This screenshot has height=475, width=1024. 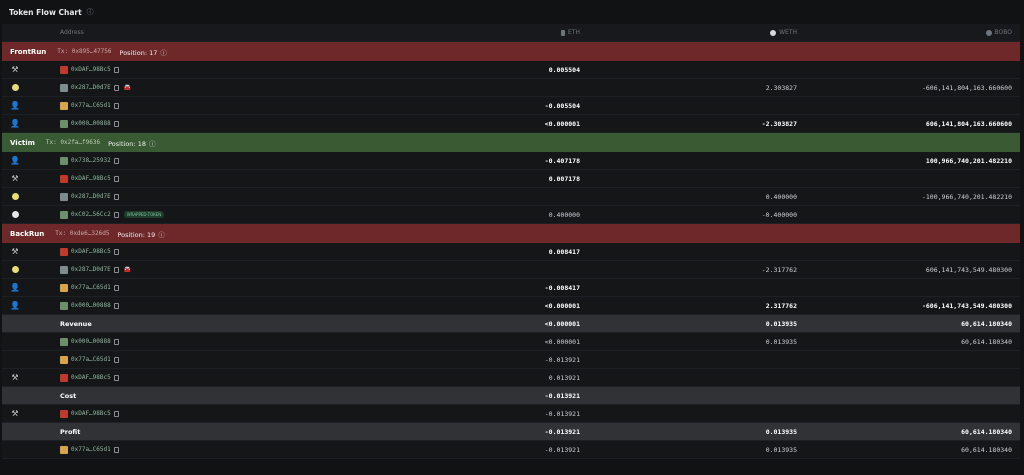 I want to click on tx-hash: Tx: 0x2fa…f9636, so click(x=73, y=142).